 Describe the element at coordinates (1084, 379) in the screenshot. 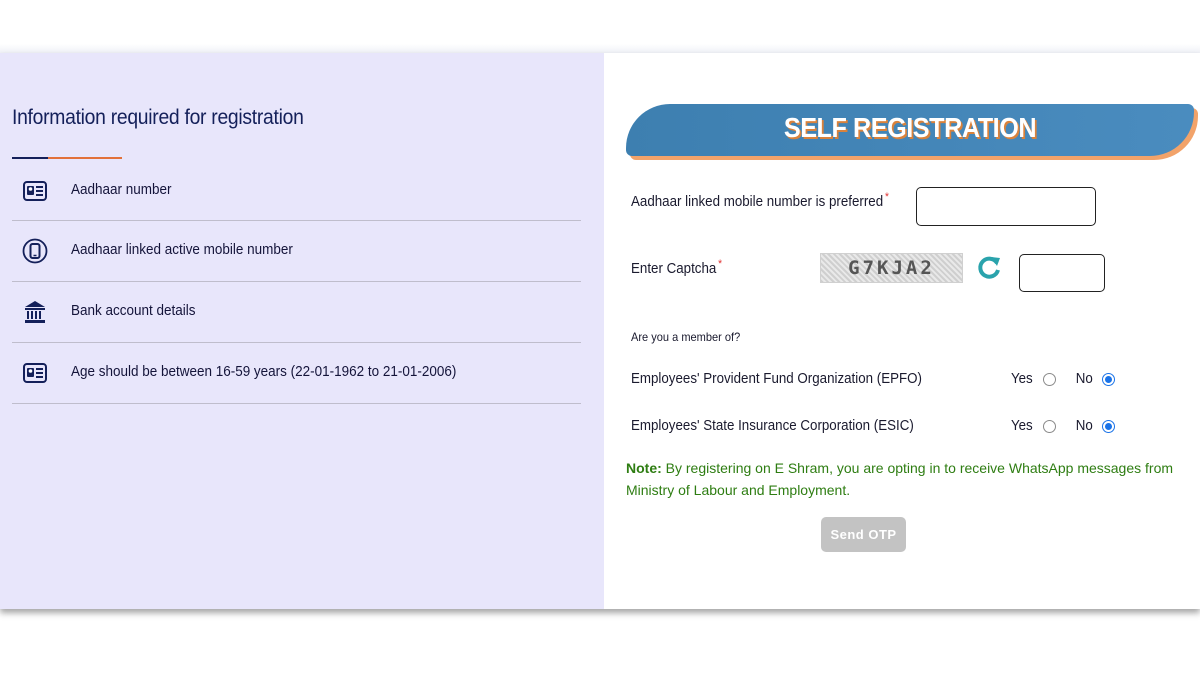

I see `epfo-no-label: No` at that location.